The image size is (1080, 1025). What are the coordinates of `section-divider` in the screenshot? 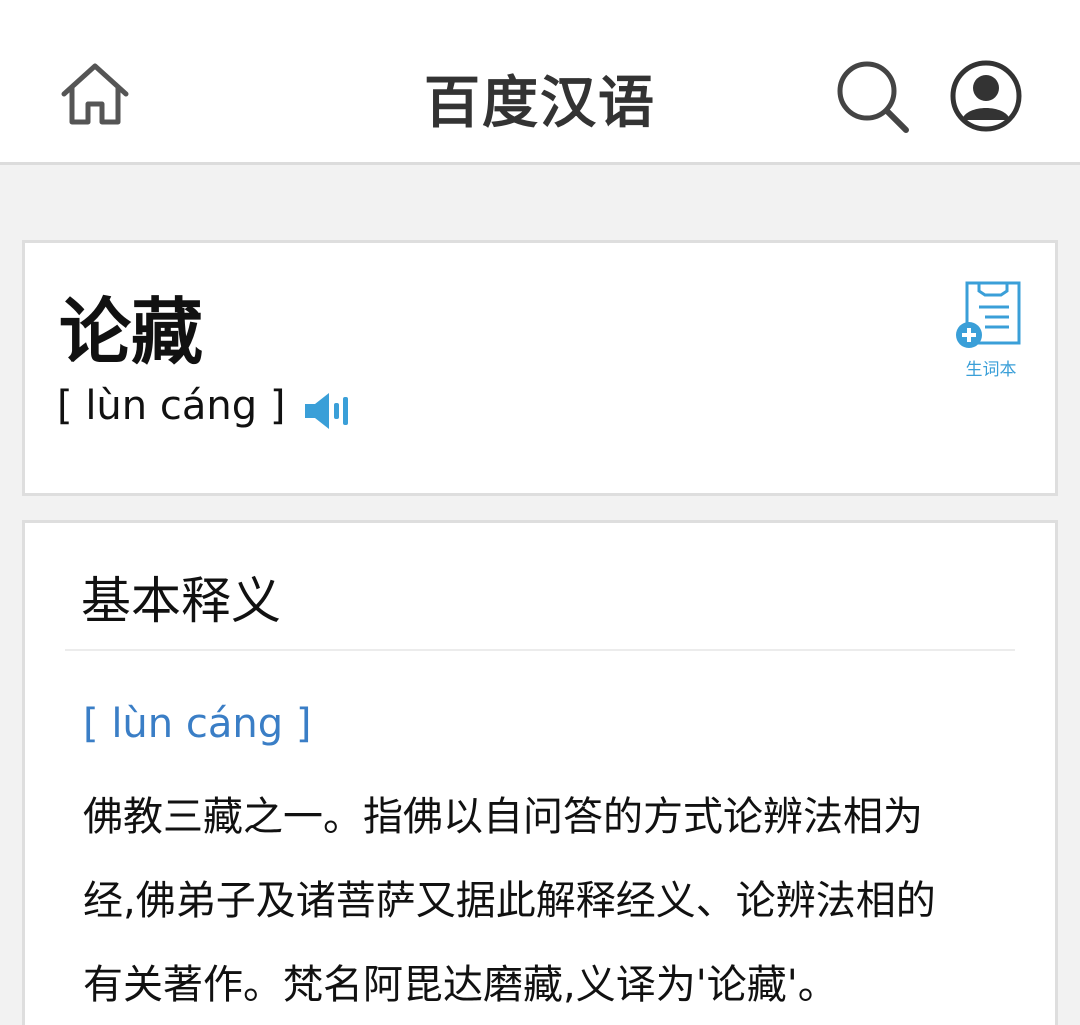 It's located at (540, 650).